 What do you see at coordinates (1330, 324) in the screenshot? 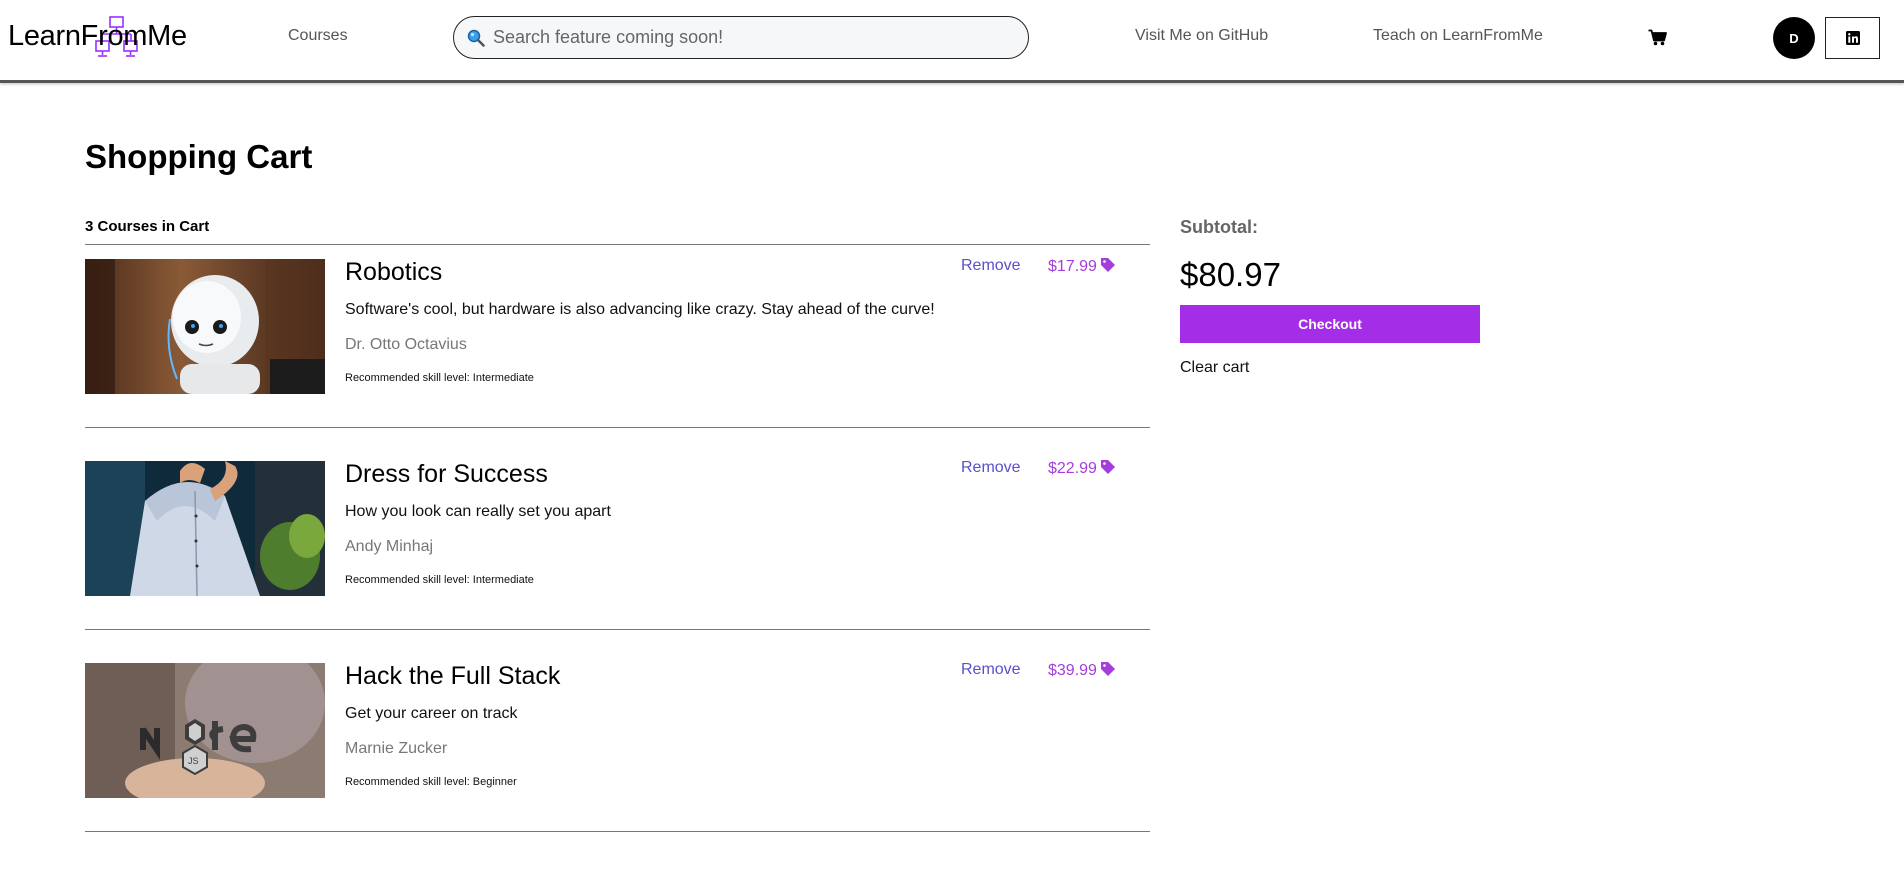
I see `checkout-button: Checkout` at bounding box center [1330, 324].